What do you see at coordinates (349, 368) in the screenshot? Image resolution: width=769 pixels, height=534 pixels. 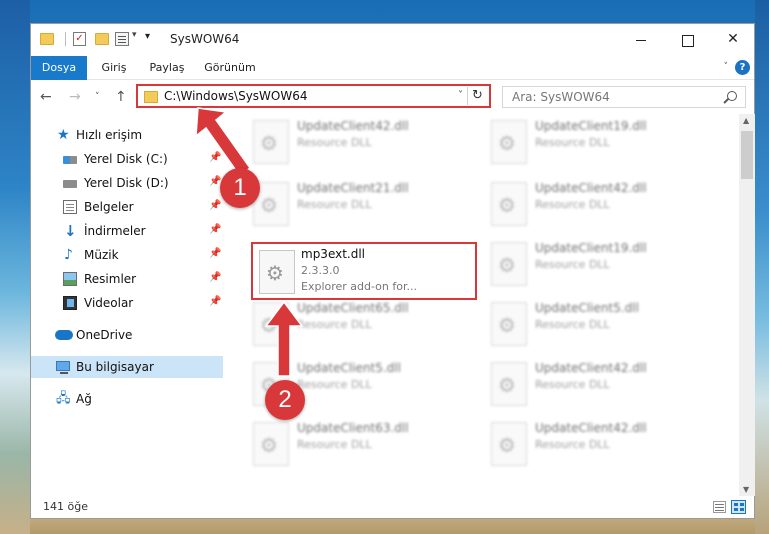 I see `file-name: UpdateClient5.dll` at bounding box center [349, 368].